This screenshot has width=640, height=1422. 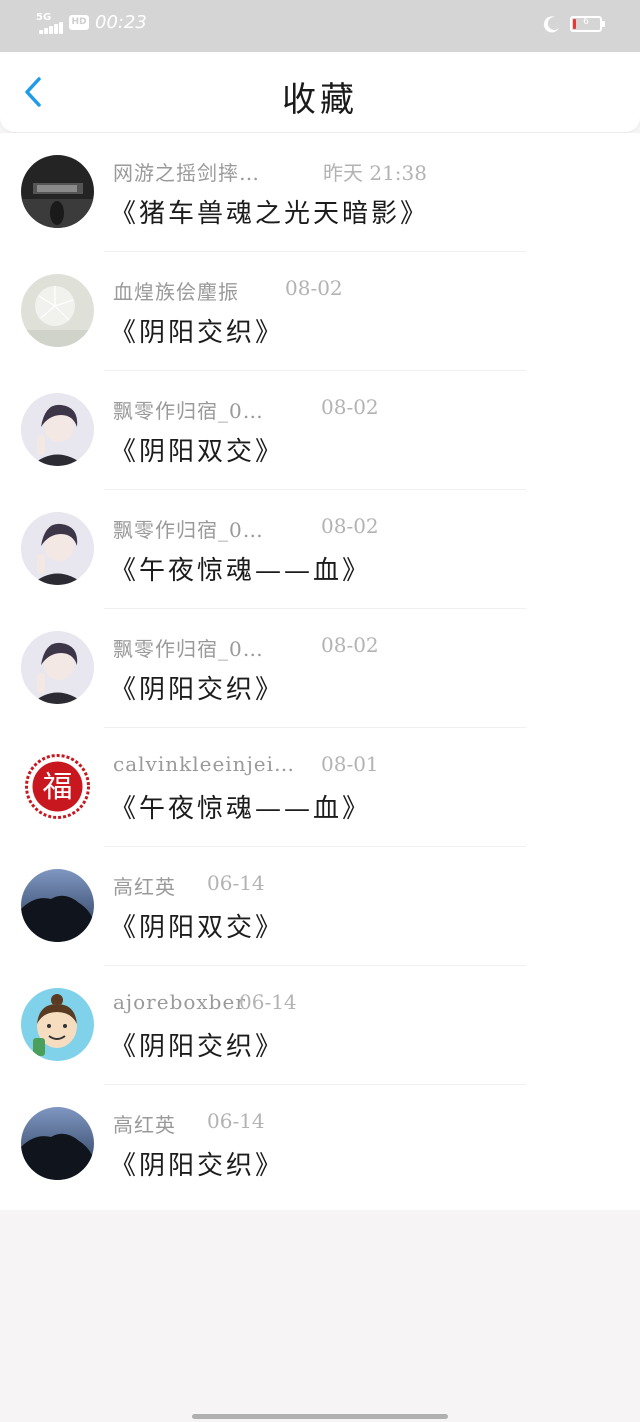 What do you see at coordinates (350, 764) in the screenshot?
I see `post-date: 08-01` at bounding box center [350, 764].